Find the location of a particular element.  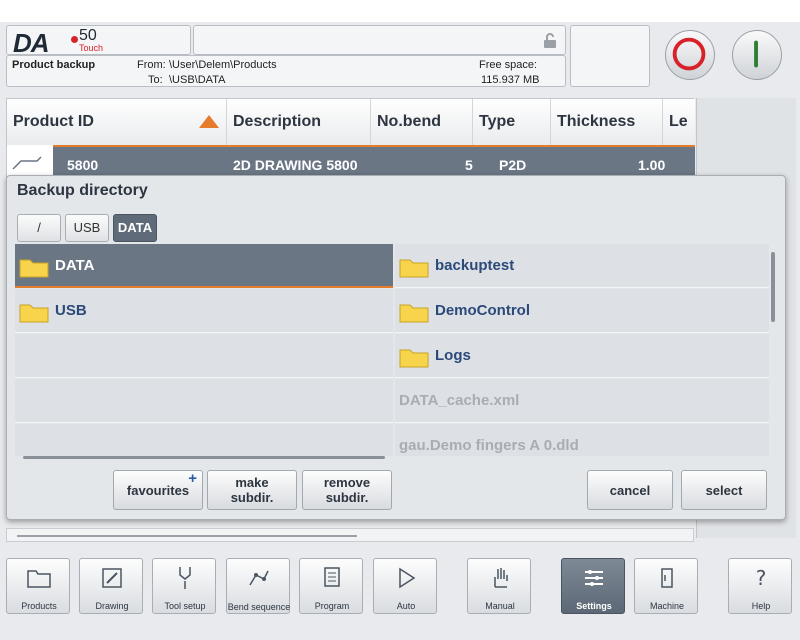

list-item: backuptest is located at coordinates (582, 266).